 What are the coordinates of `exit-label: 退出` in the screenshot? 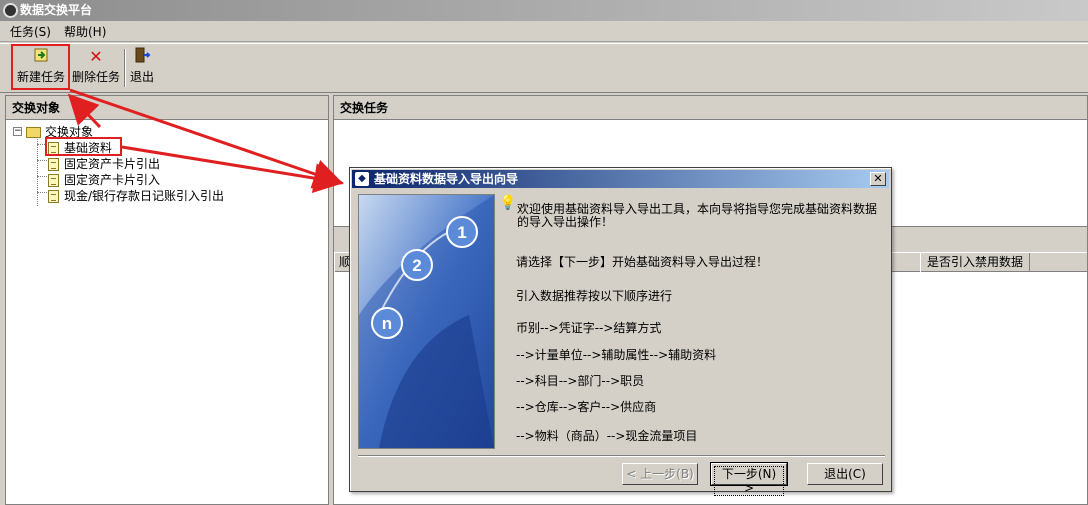 It's located at (141, 77).